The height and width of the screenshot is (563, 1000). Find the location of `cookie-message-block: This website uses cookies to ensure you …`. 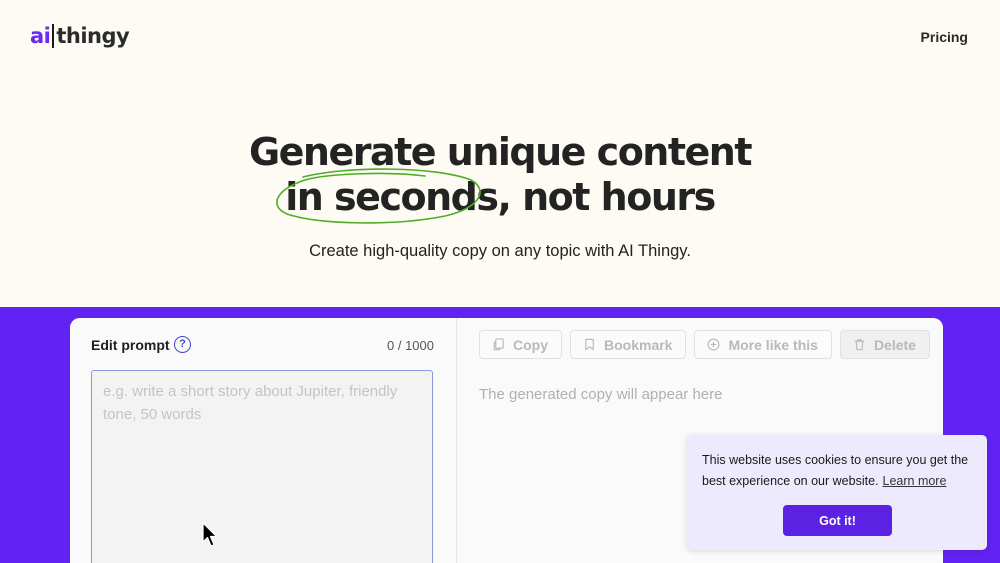

cookie-message-block: This website uses cookies to ensure you … is located at coordinates (837, 471).